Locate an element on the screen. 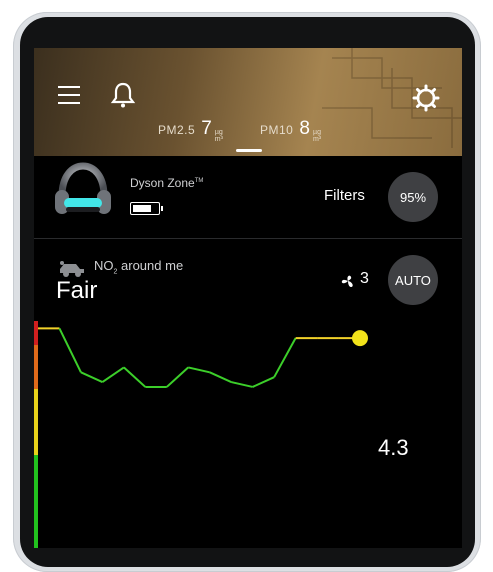 The image size is (493, 572). pm10-label: PM10 is located at coordinates (277, 130).